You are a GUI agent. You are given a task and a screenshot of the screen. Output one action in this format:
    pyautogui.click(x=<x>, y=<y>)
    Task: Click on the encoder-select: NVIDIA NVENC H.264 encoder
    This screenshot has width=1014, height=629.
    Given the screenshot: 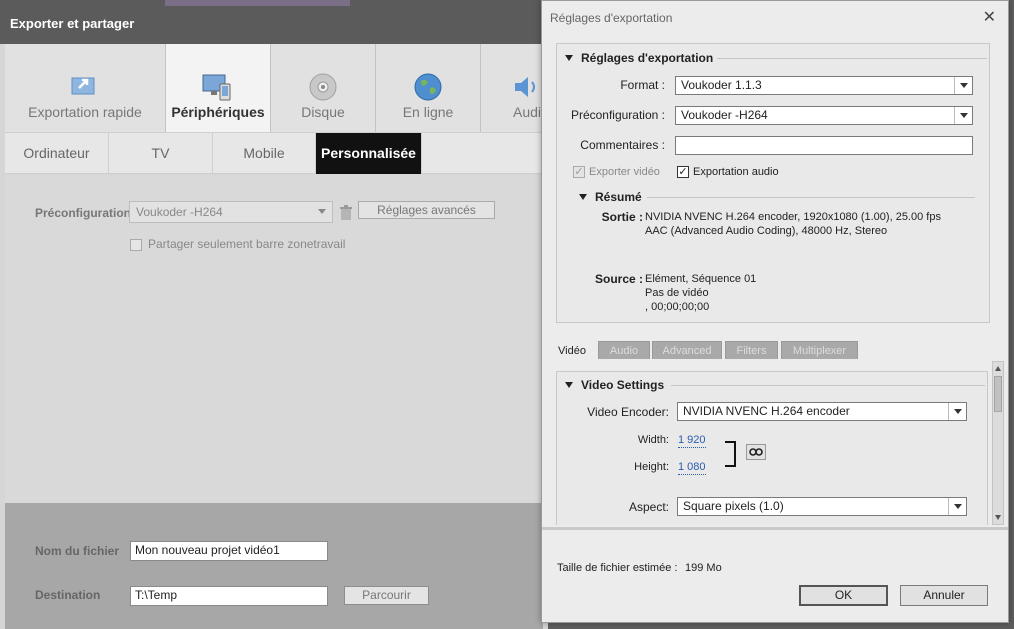 What is the action you would take?
    pyautogui.click(x=822, y=411)
    